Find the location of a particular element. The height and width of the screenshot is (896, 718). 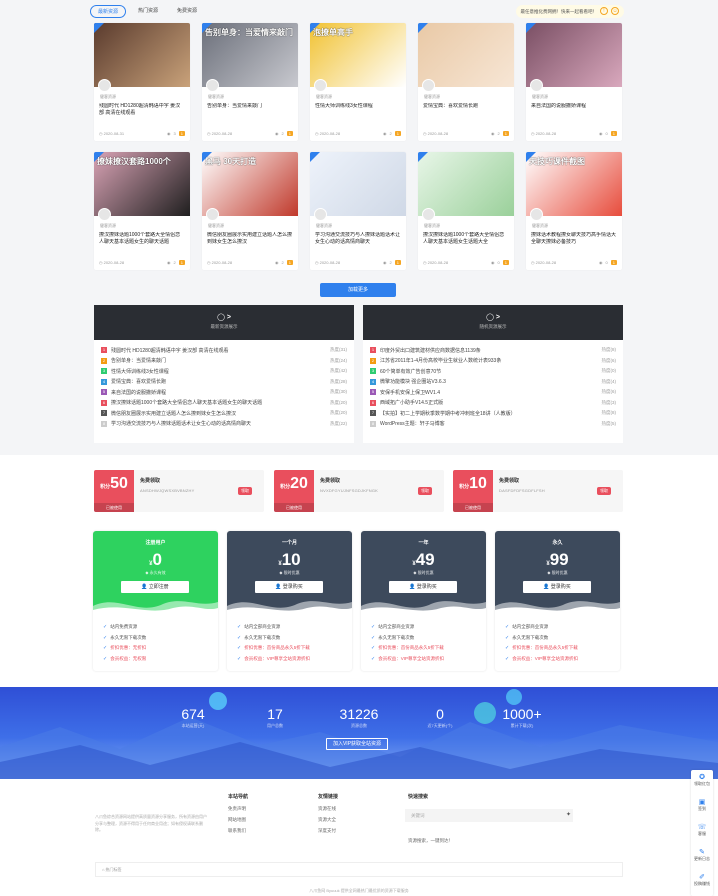

rank-item-title: 60个简单有效广告创意70节 is located at coordinates (491, 371).